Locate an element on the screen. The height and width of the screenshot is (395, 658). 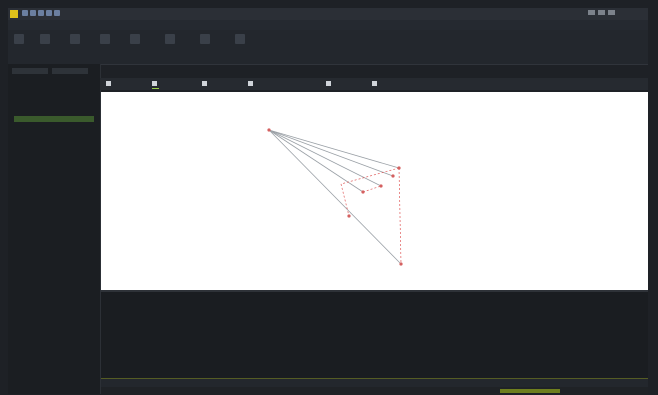
tab-active is located at coordinates (155, 84).